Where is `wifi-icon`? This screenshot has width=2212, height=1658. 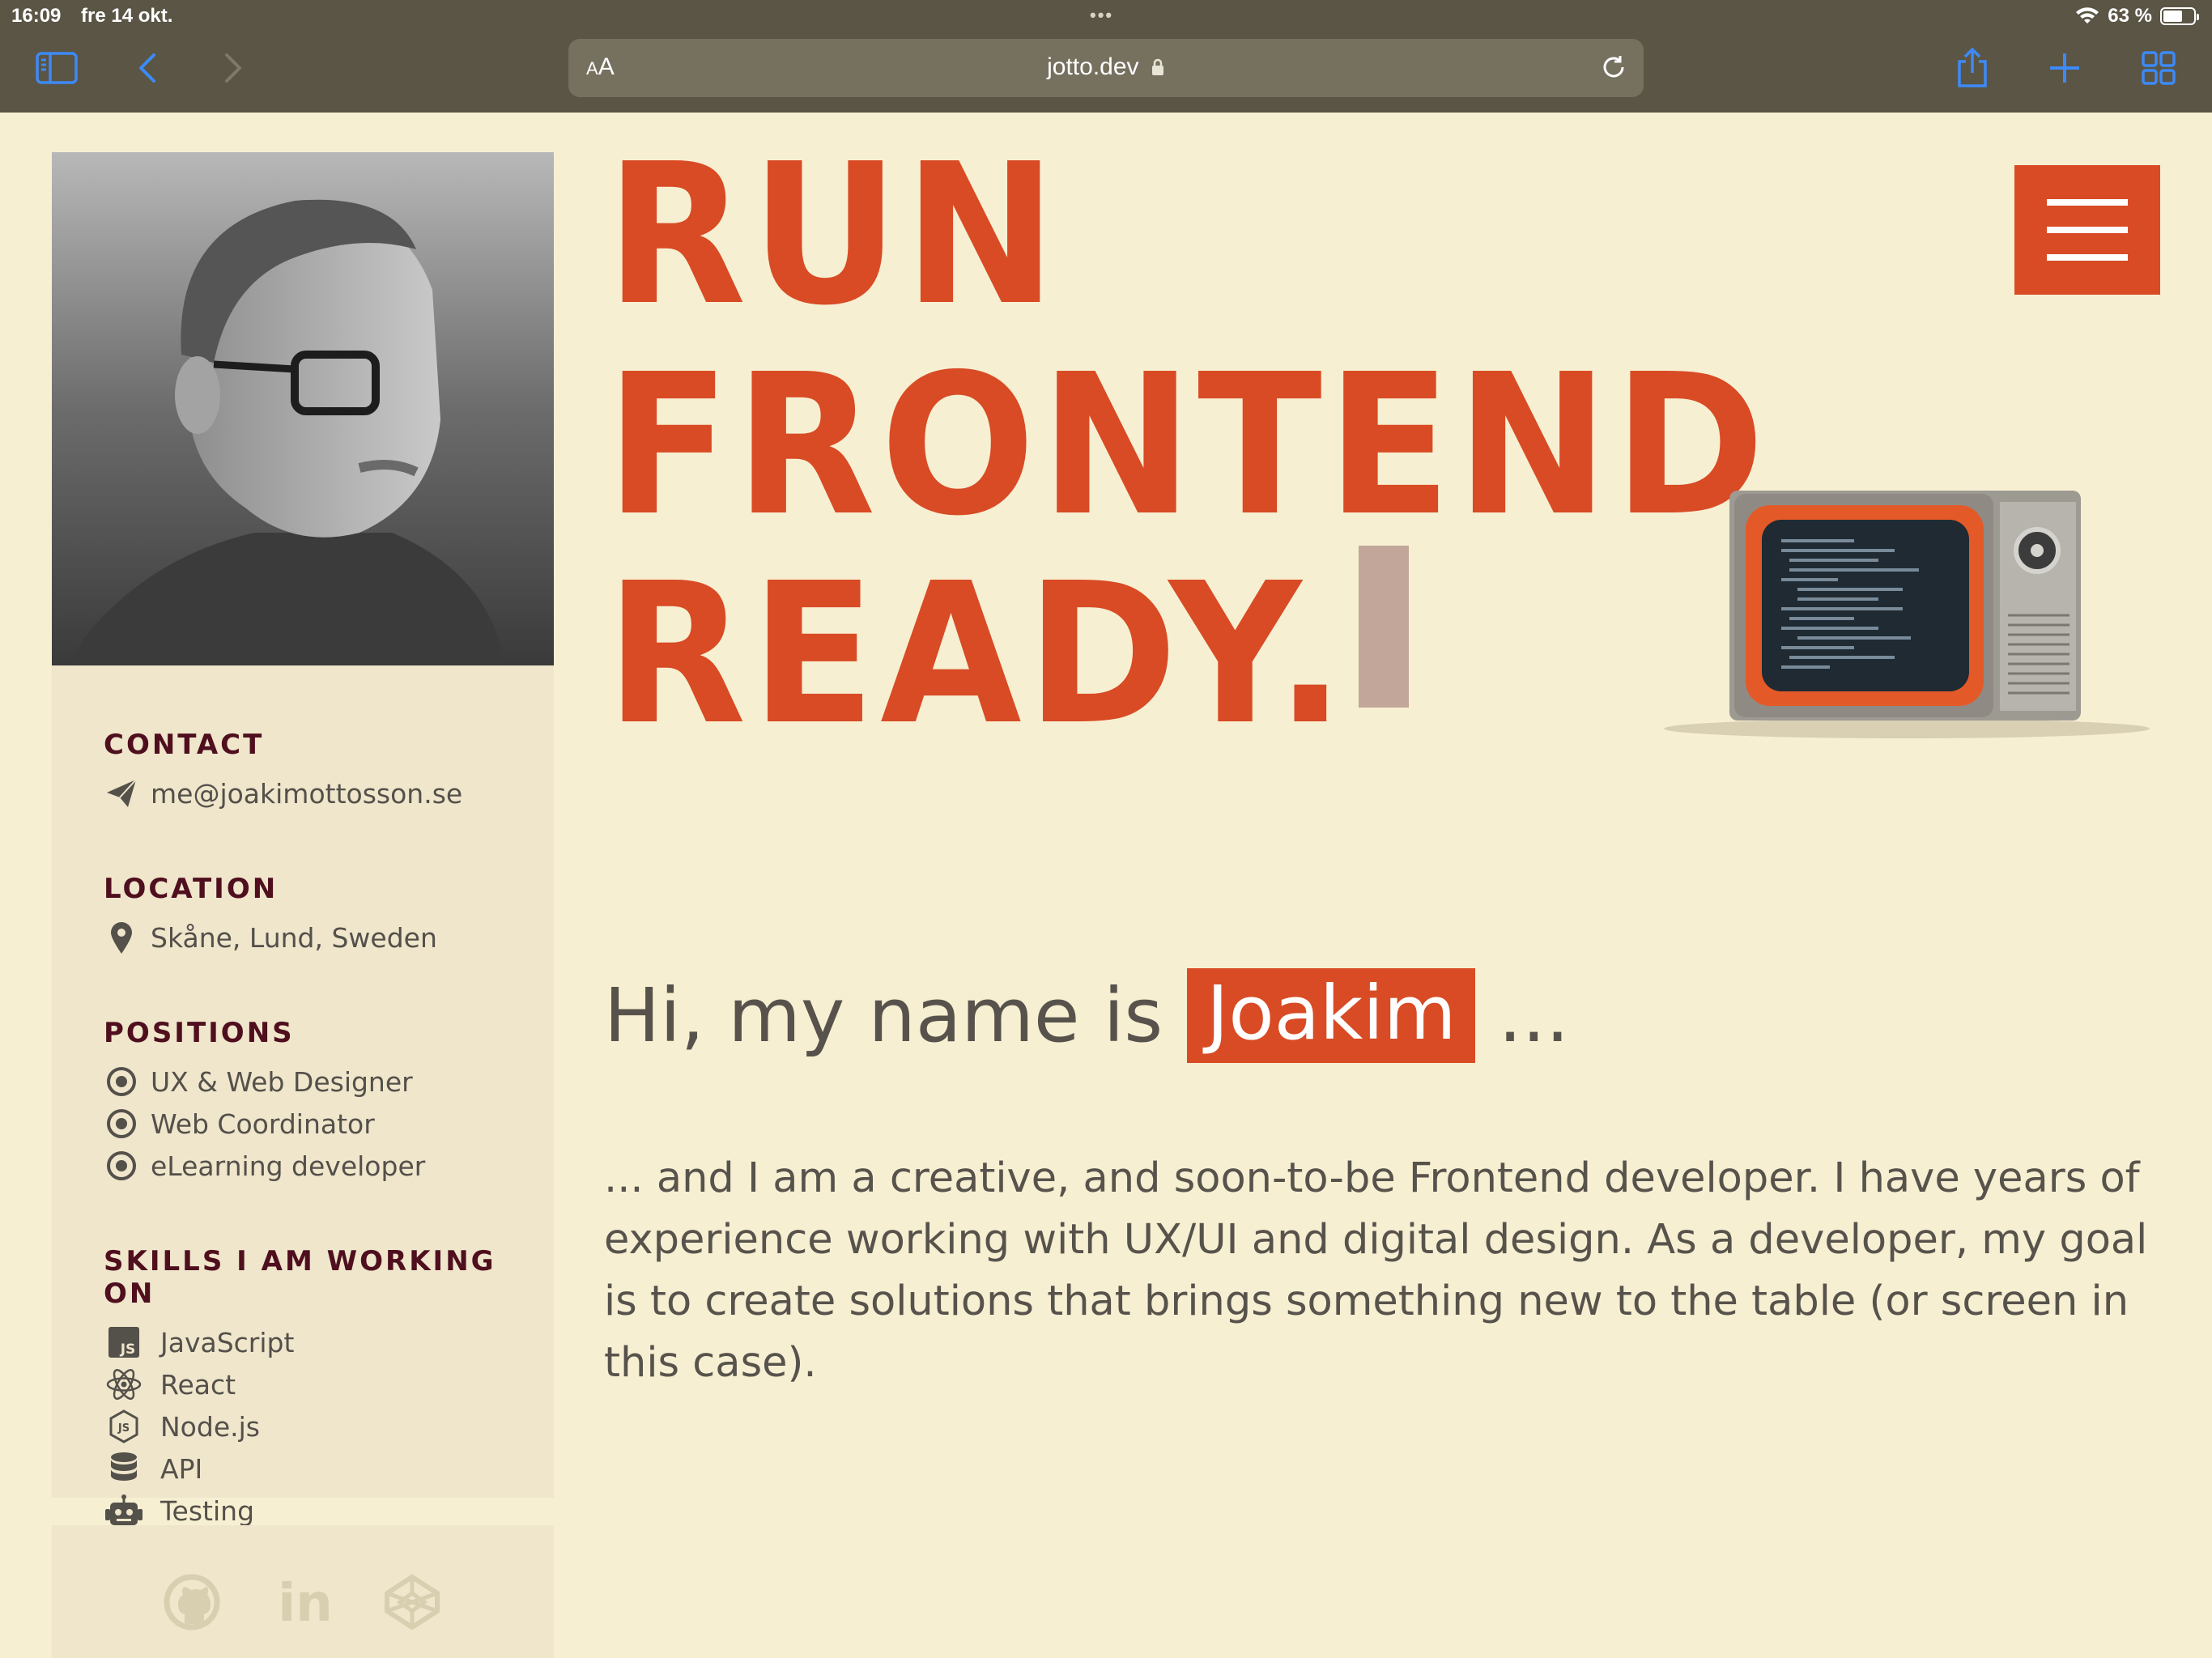
wifi-icon is located at coordinates (2087, 15).